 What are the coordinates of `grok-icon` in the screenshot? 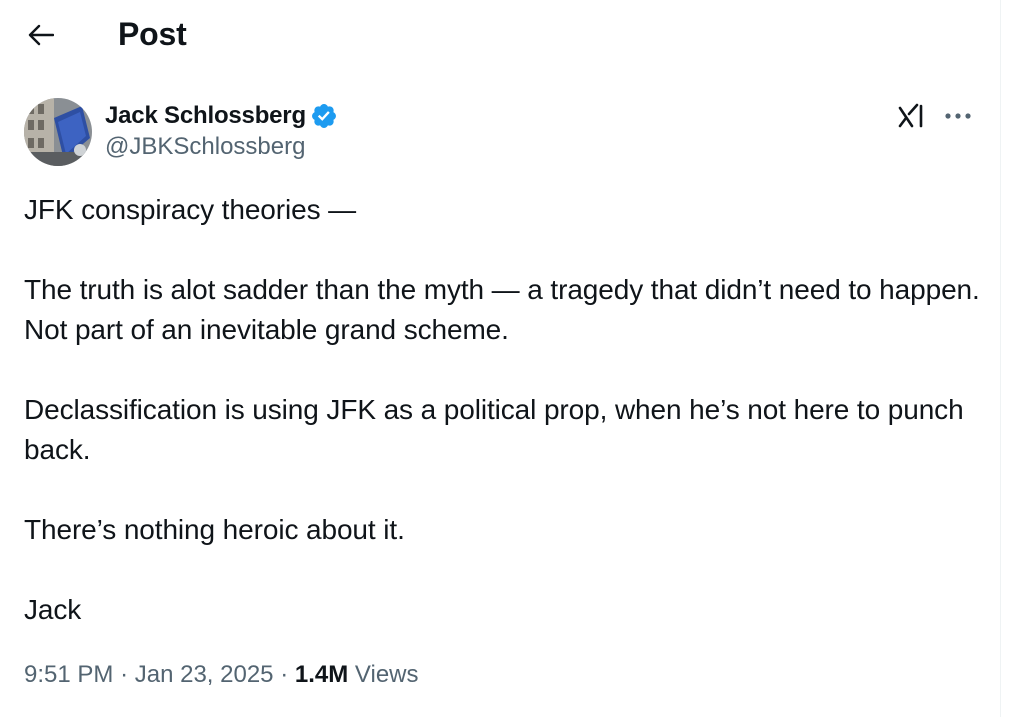 It's located at (910, 115).